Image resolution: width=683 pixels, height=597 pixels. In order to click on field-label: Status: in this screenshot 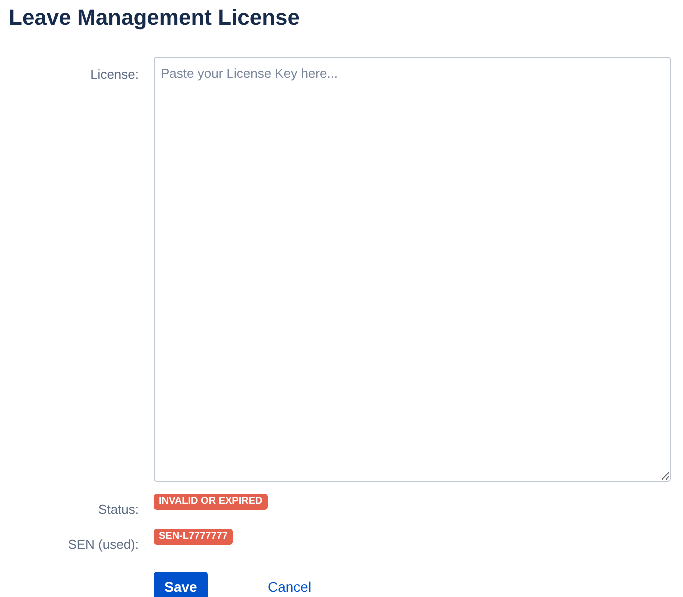, I will do `click(118, 510)`.